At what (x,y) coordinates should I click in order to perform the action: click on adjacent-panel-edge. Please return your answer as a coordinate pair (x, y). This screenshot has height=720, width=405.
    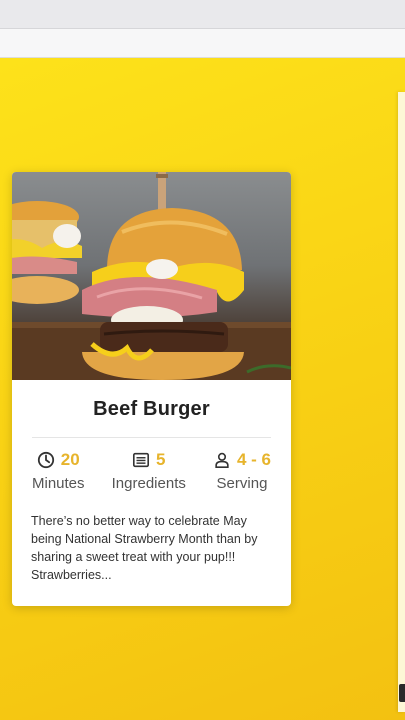
    Looking at the image, I should click on (401, 402).